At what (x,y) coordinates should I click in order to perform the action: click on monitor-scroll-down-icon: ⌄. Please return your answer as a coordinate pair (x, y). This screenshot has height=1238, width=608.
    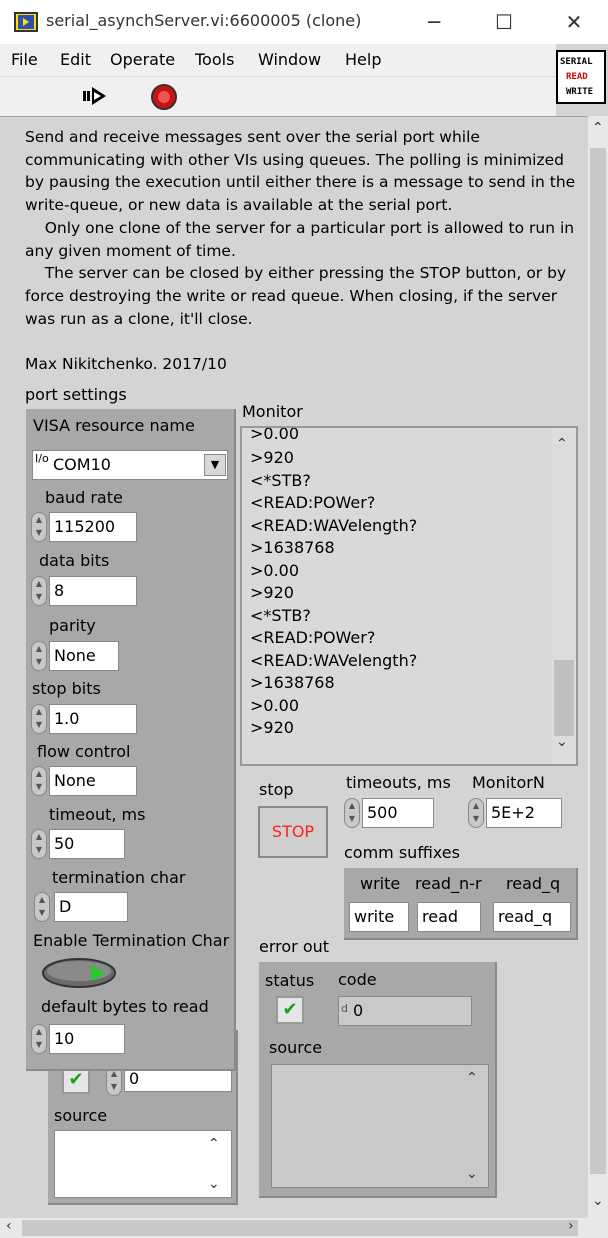
    Looking at the image, I should click on (562, 742).